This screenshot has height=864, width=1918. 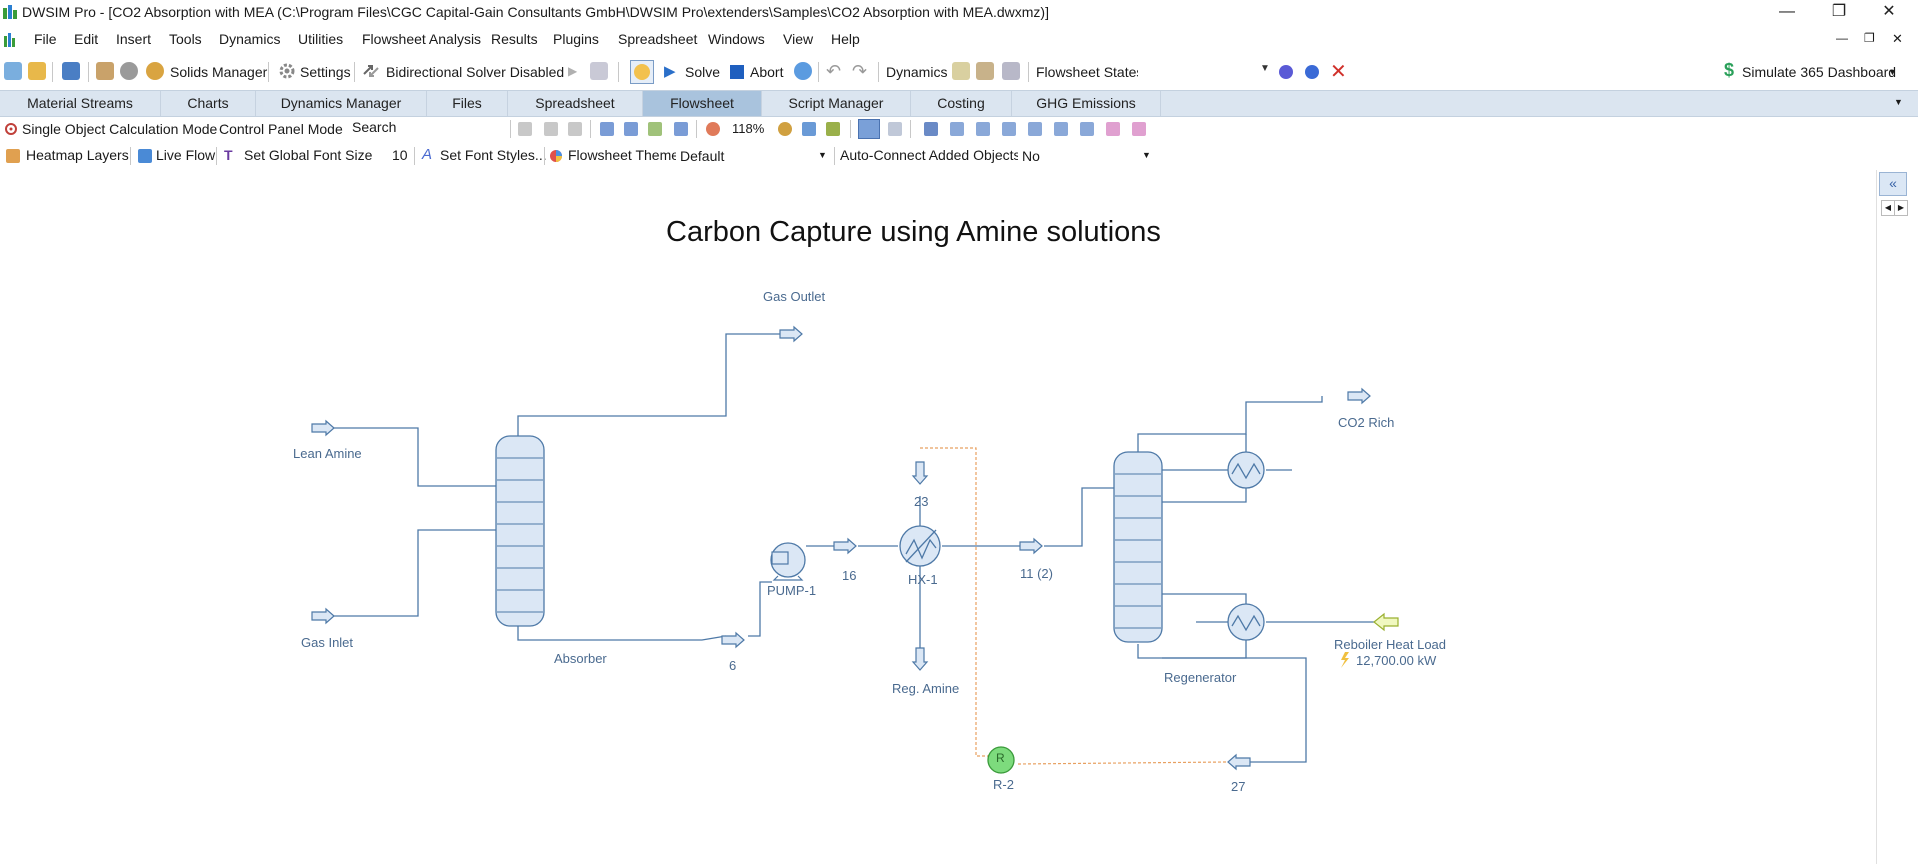 I want to click on zoom-default-icon, so click(x=833, y=129).